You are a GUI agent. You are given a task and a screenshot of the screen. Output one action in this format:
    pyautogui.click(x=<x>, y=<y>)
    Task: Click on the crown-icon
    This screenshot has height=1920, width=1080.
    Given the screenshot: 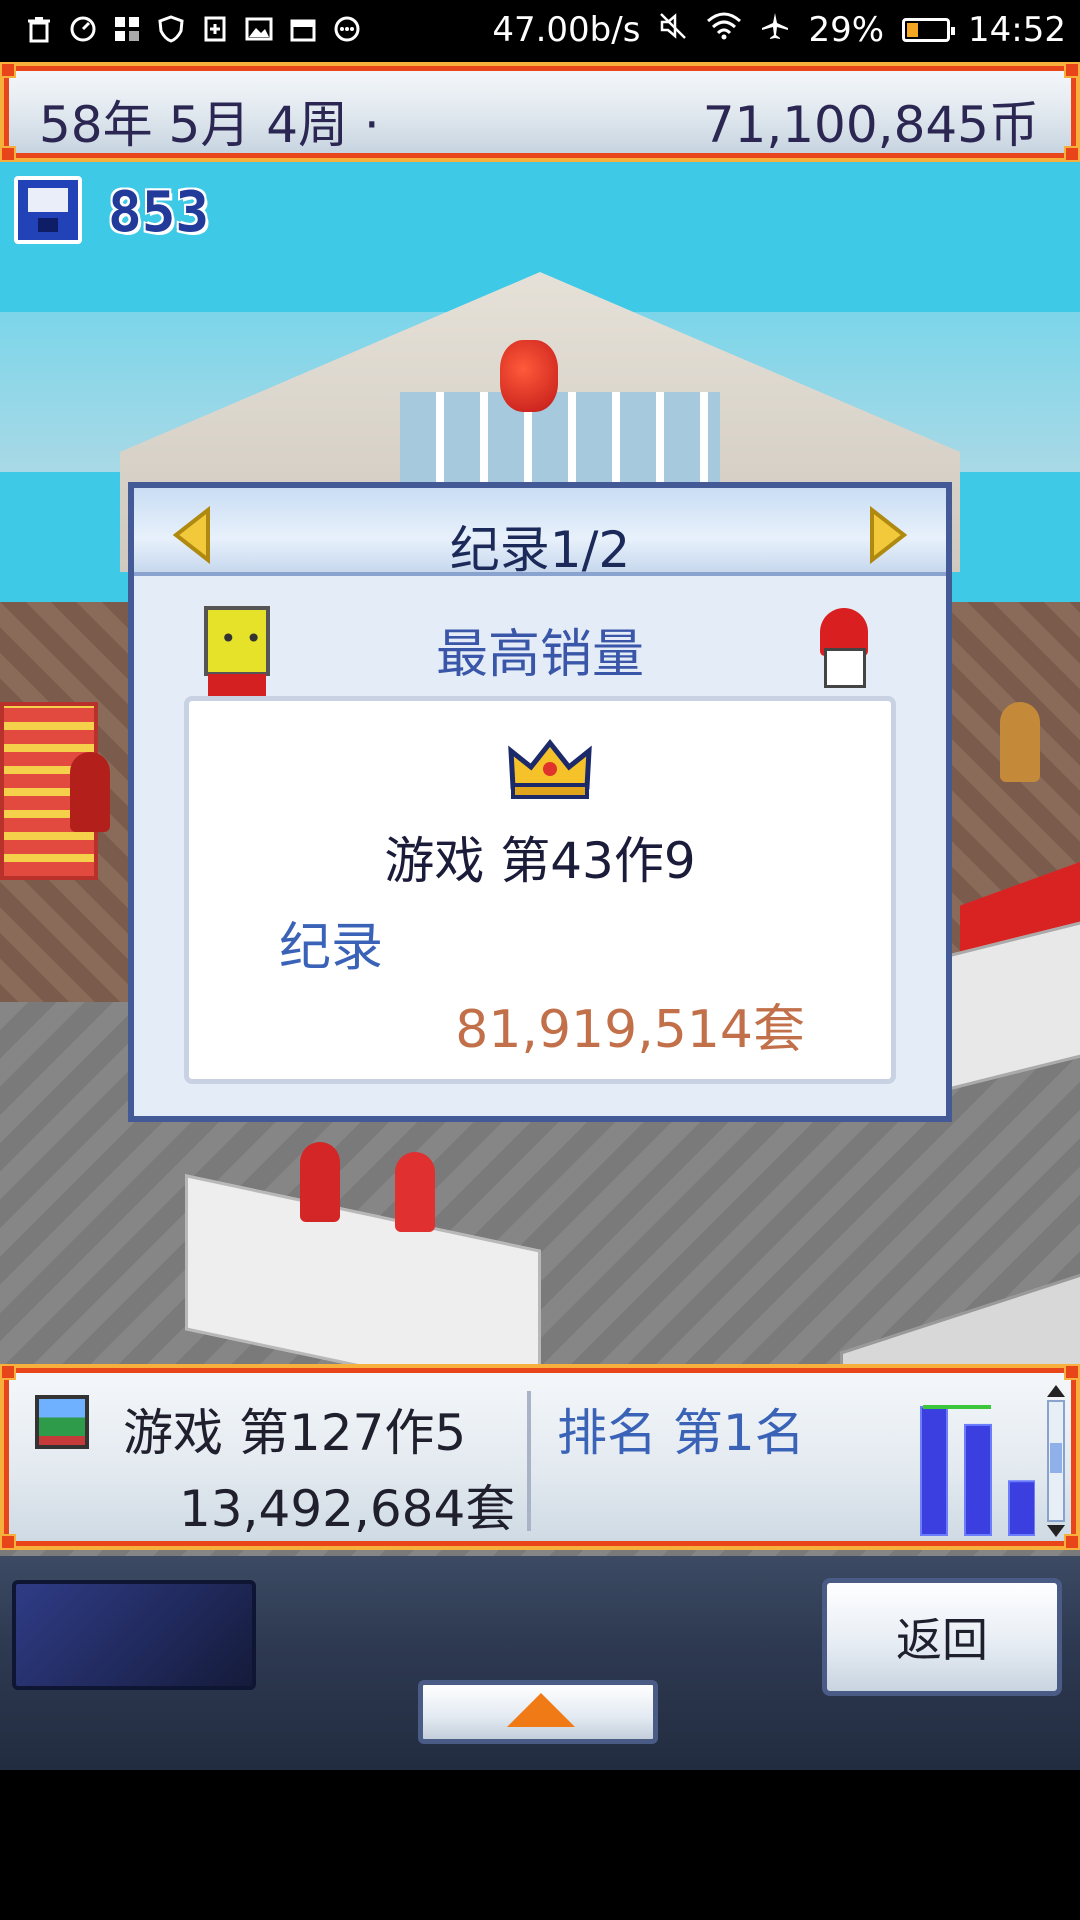 What is the action you would take?
    pyautogui.click(x=550, y=768)
    